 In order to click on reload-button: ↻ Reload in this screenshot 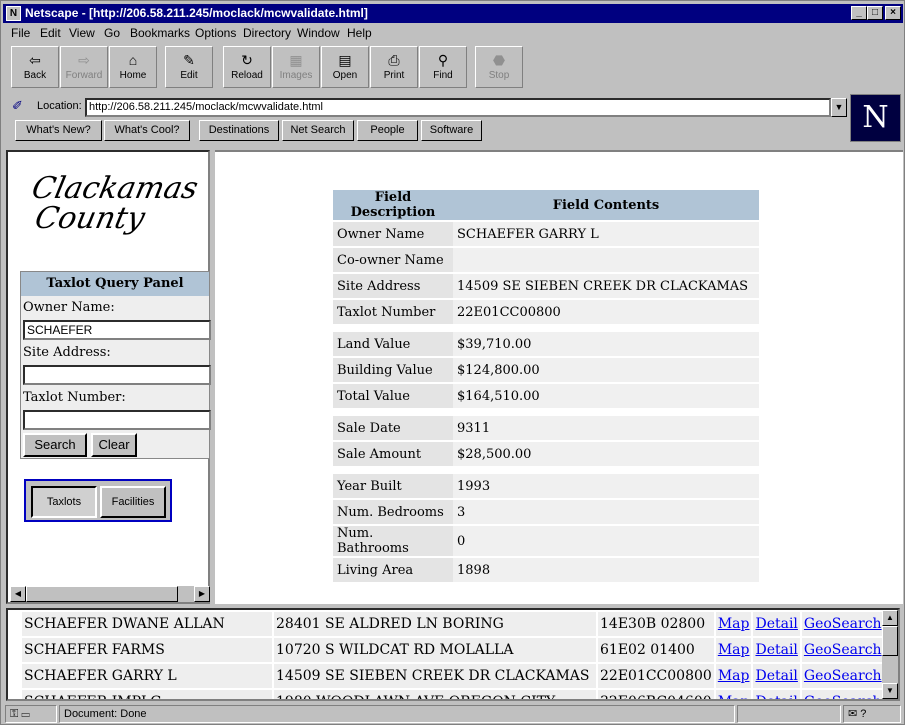, I will do `click(247, 67)`.